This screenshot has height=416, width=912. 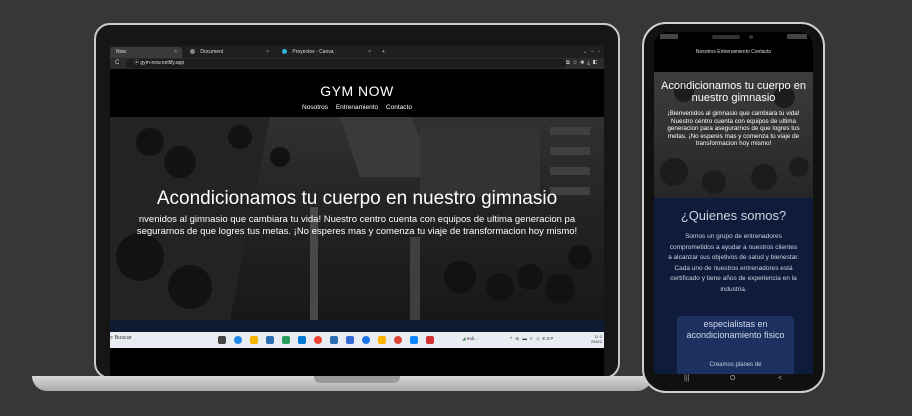 I want to click on mobile-nav-nosotros: Nosotros, so click(x=706, y=52).